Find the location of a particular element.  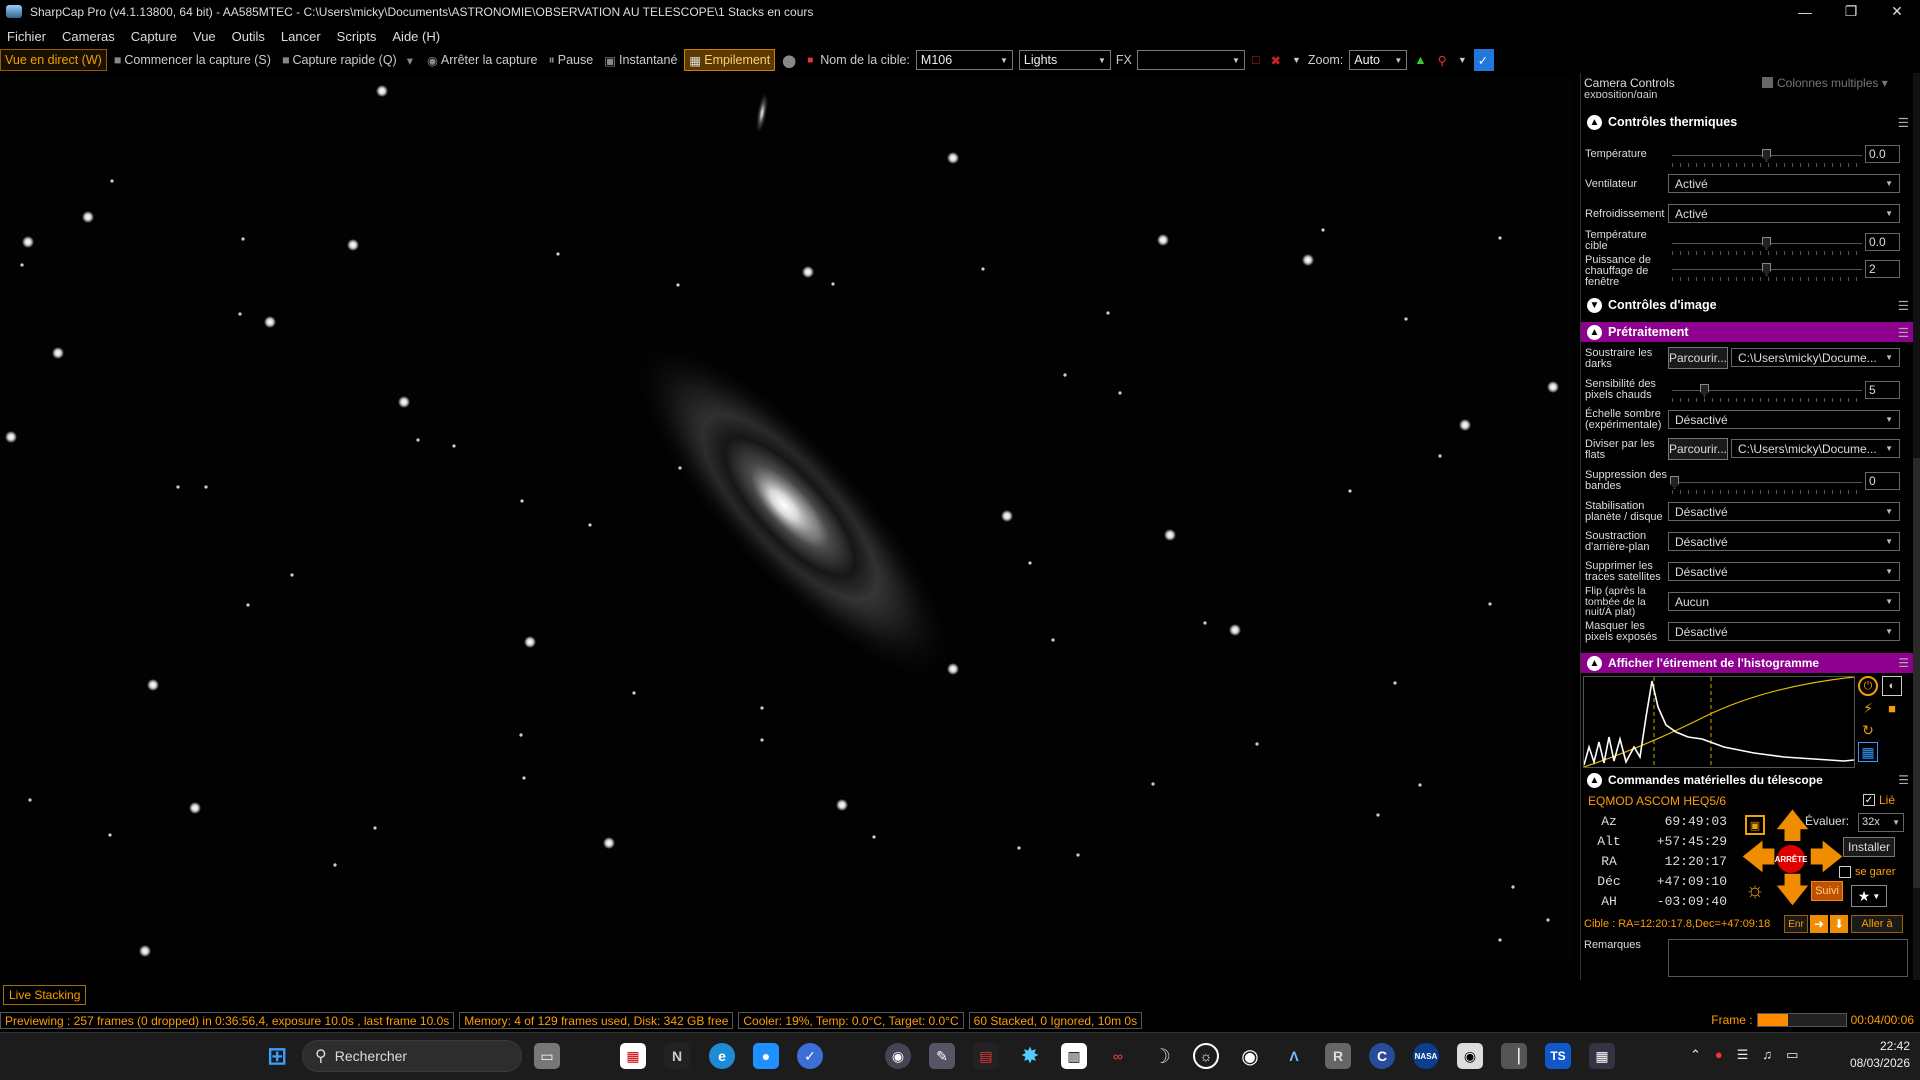

live-view-button: Vue en direct (W) is located at coordinates (53, 60).